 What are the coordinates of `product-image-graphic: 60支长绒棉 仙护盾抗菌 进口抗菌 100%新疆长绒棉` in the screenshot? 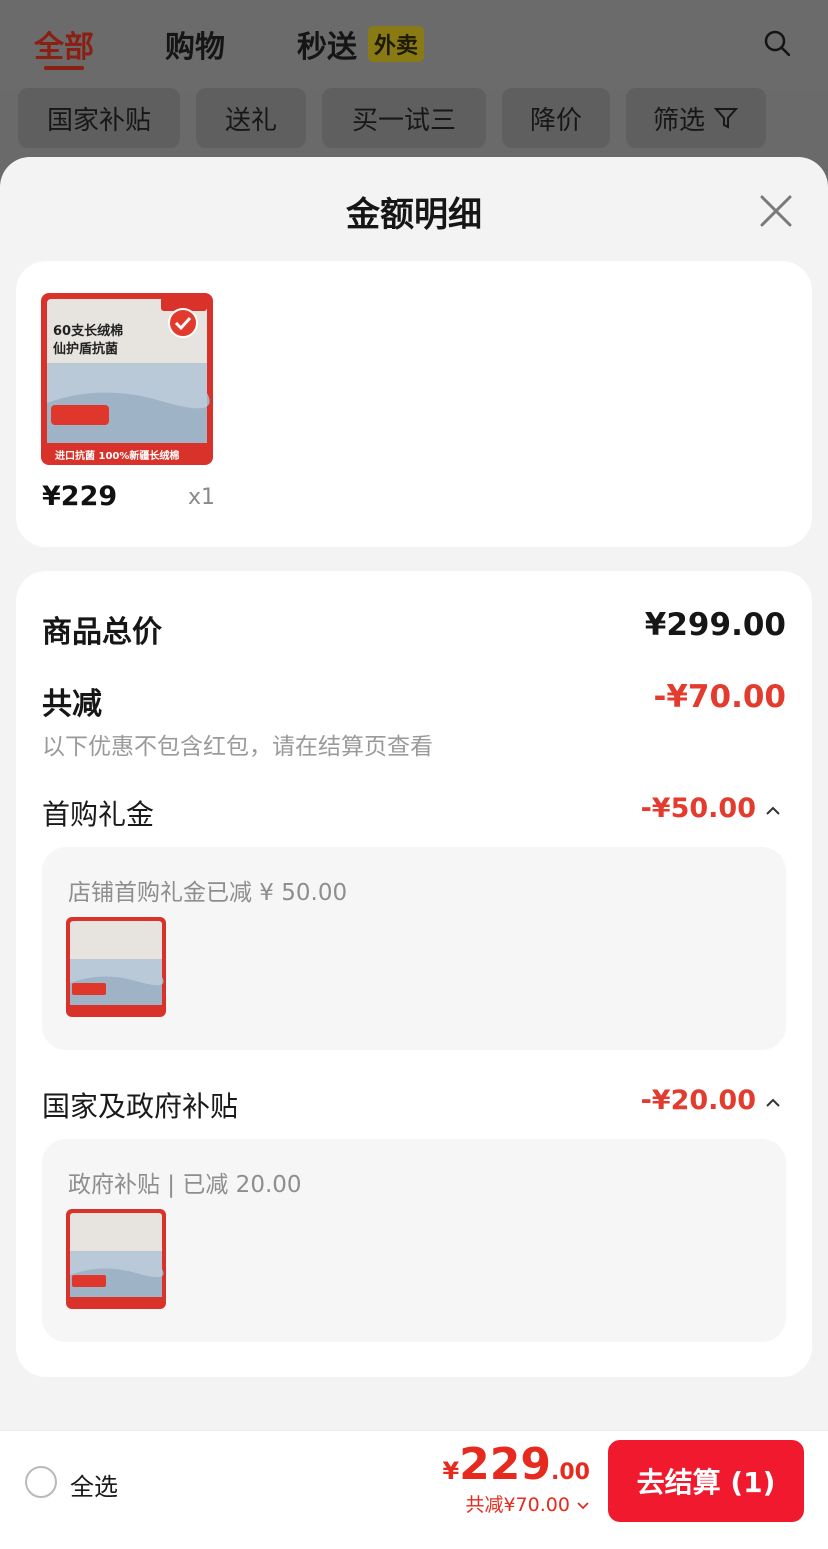 It's located at (127, 379).